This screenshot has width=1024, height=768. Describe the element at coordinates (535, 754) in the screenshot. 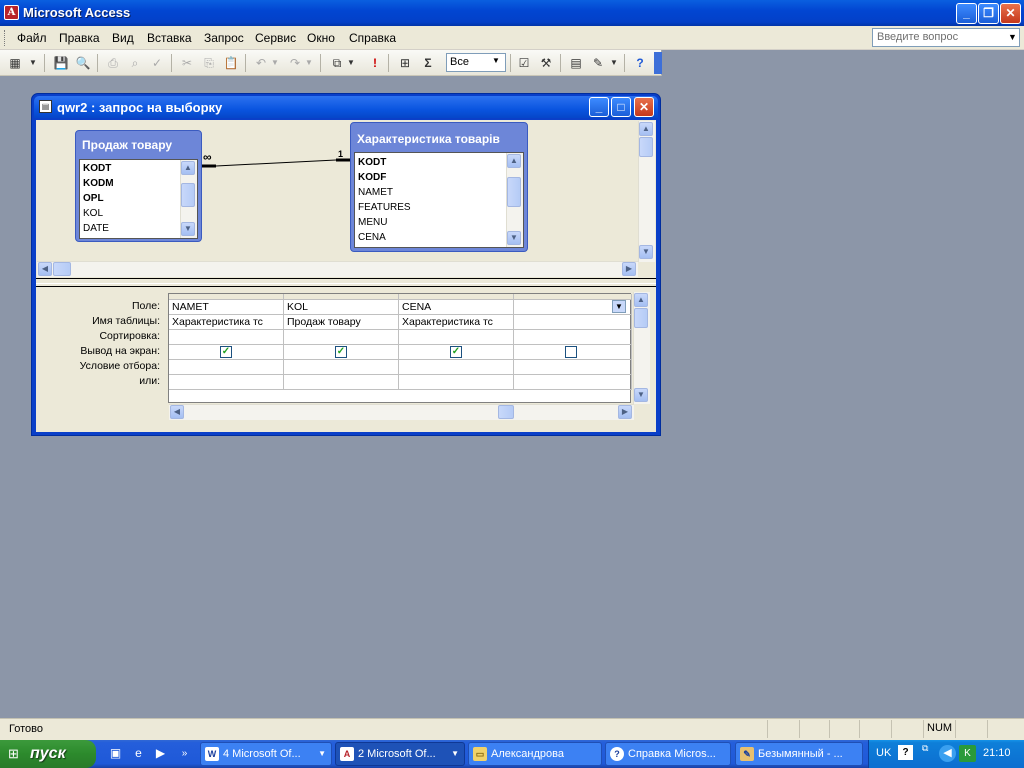

I see `taskbar-button-folder: ▭ Александрова` at that location.